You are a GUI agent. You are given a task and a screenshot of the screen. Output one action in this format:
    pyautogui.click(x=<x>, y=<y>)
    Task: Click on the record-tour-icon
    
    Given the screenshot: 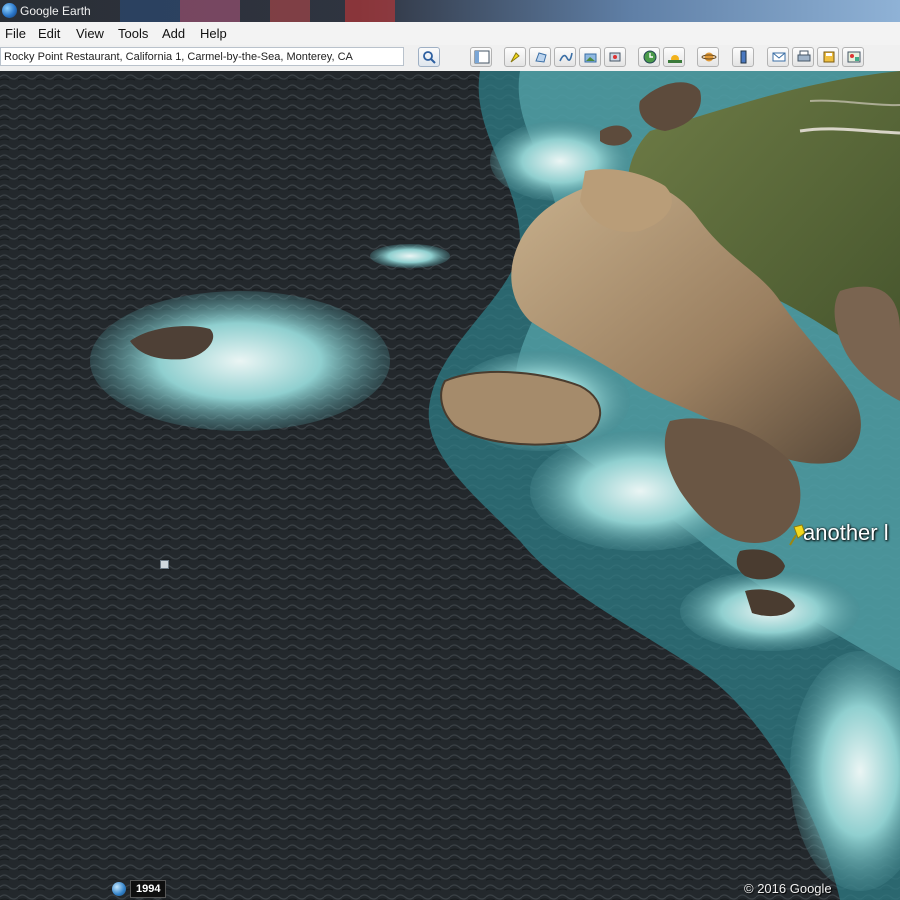 What is the action you would take?
    pyautogui.click(x=615, y=57)
    